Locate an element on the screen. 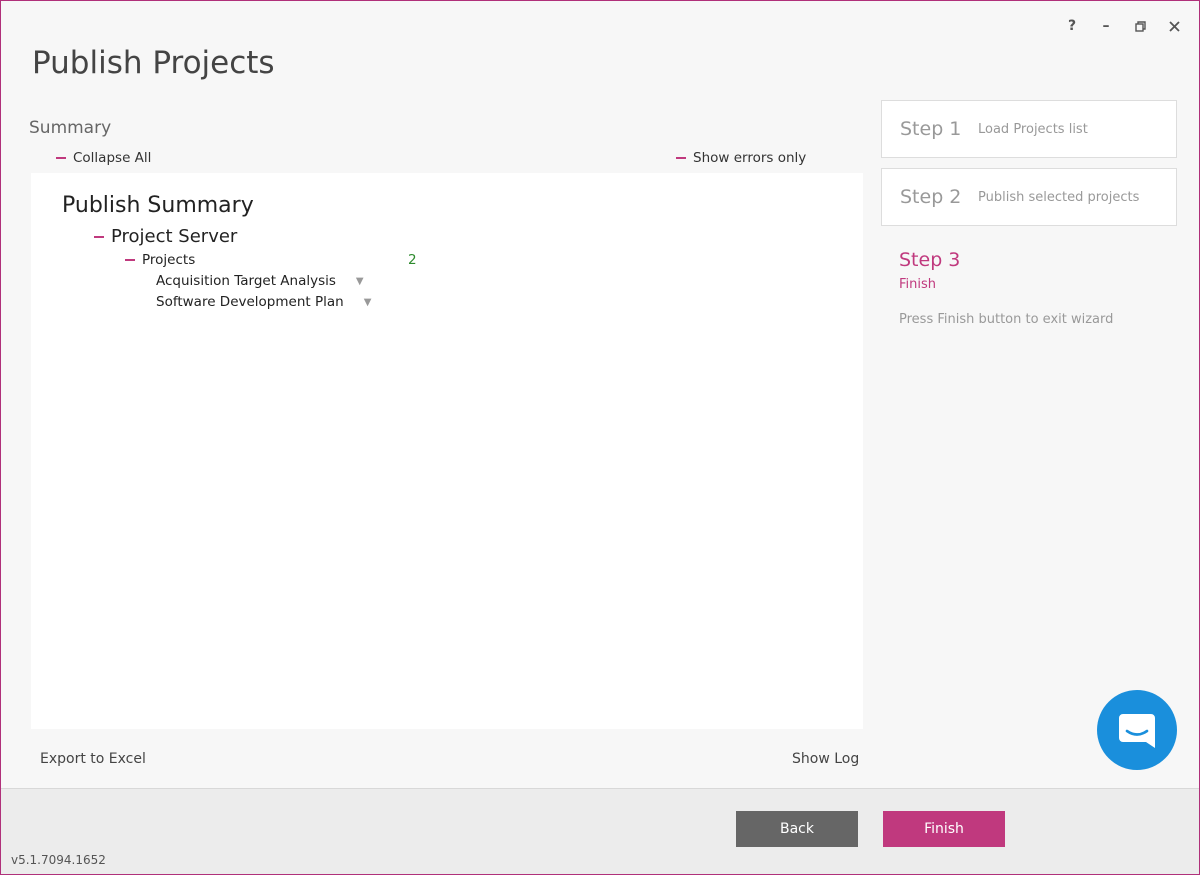 The width and height of the screenshot is (1200, 875). tree-leaf-project: Software Development Plan ▼ is located at coordinates (263, 302).